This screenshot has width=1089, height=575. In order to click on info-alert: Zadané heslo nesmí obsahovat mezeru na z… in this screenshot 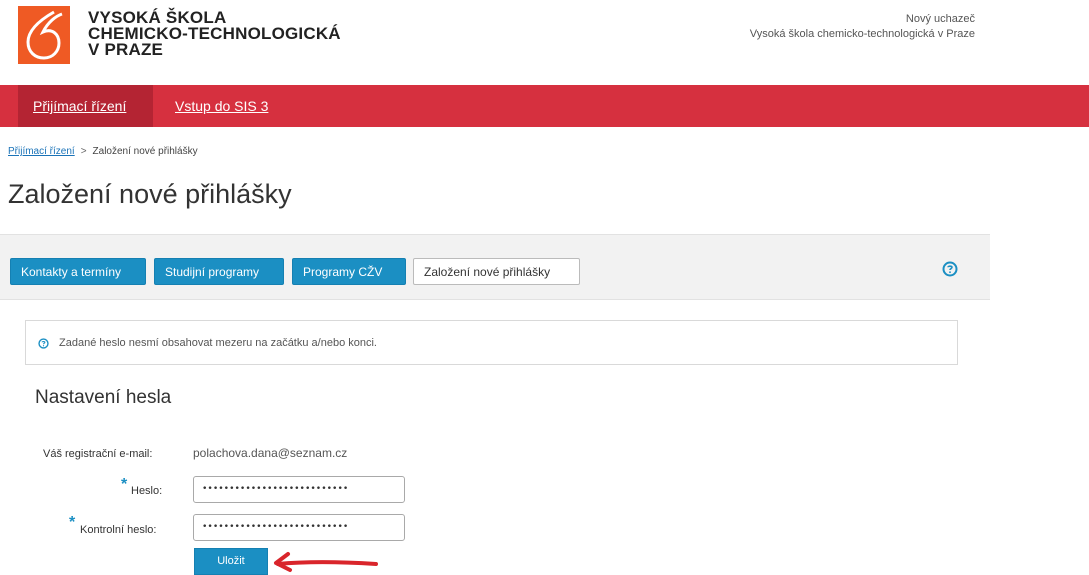, I will do `click(491, 342)`.